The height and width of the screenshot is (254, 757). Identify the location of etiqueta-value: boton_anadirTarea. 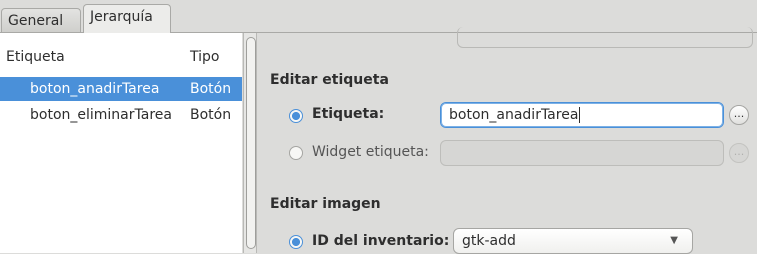
(514, 115).